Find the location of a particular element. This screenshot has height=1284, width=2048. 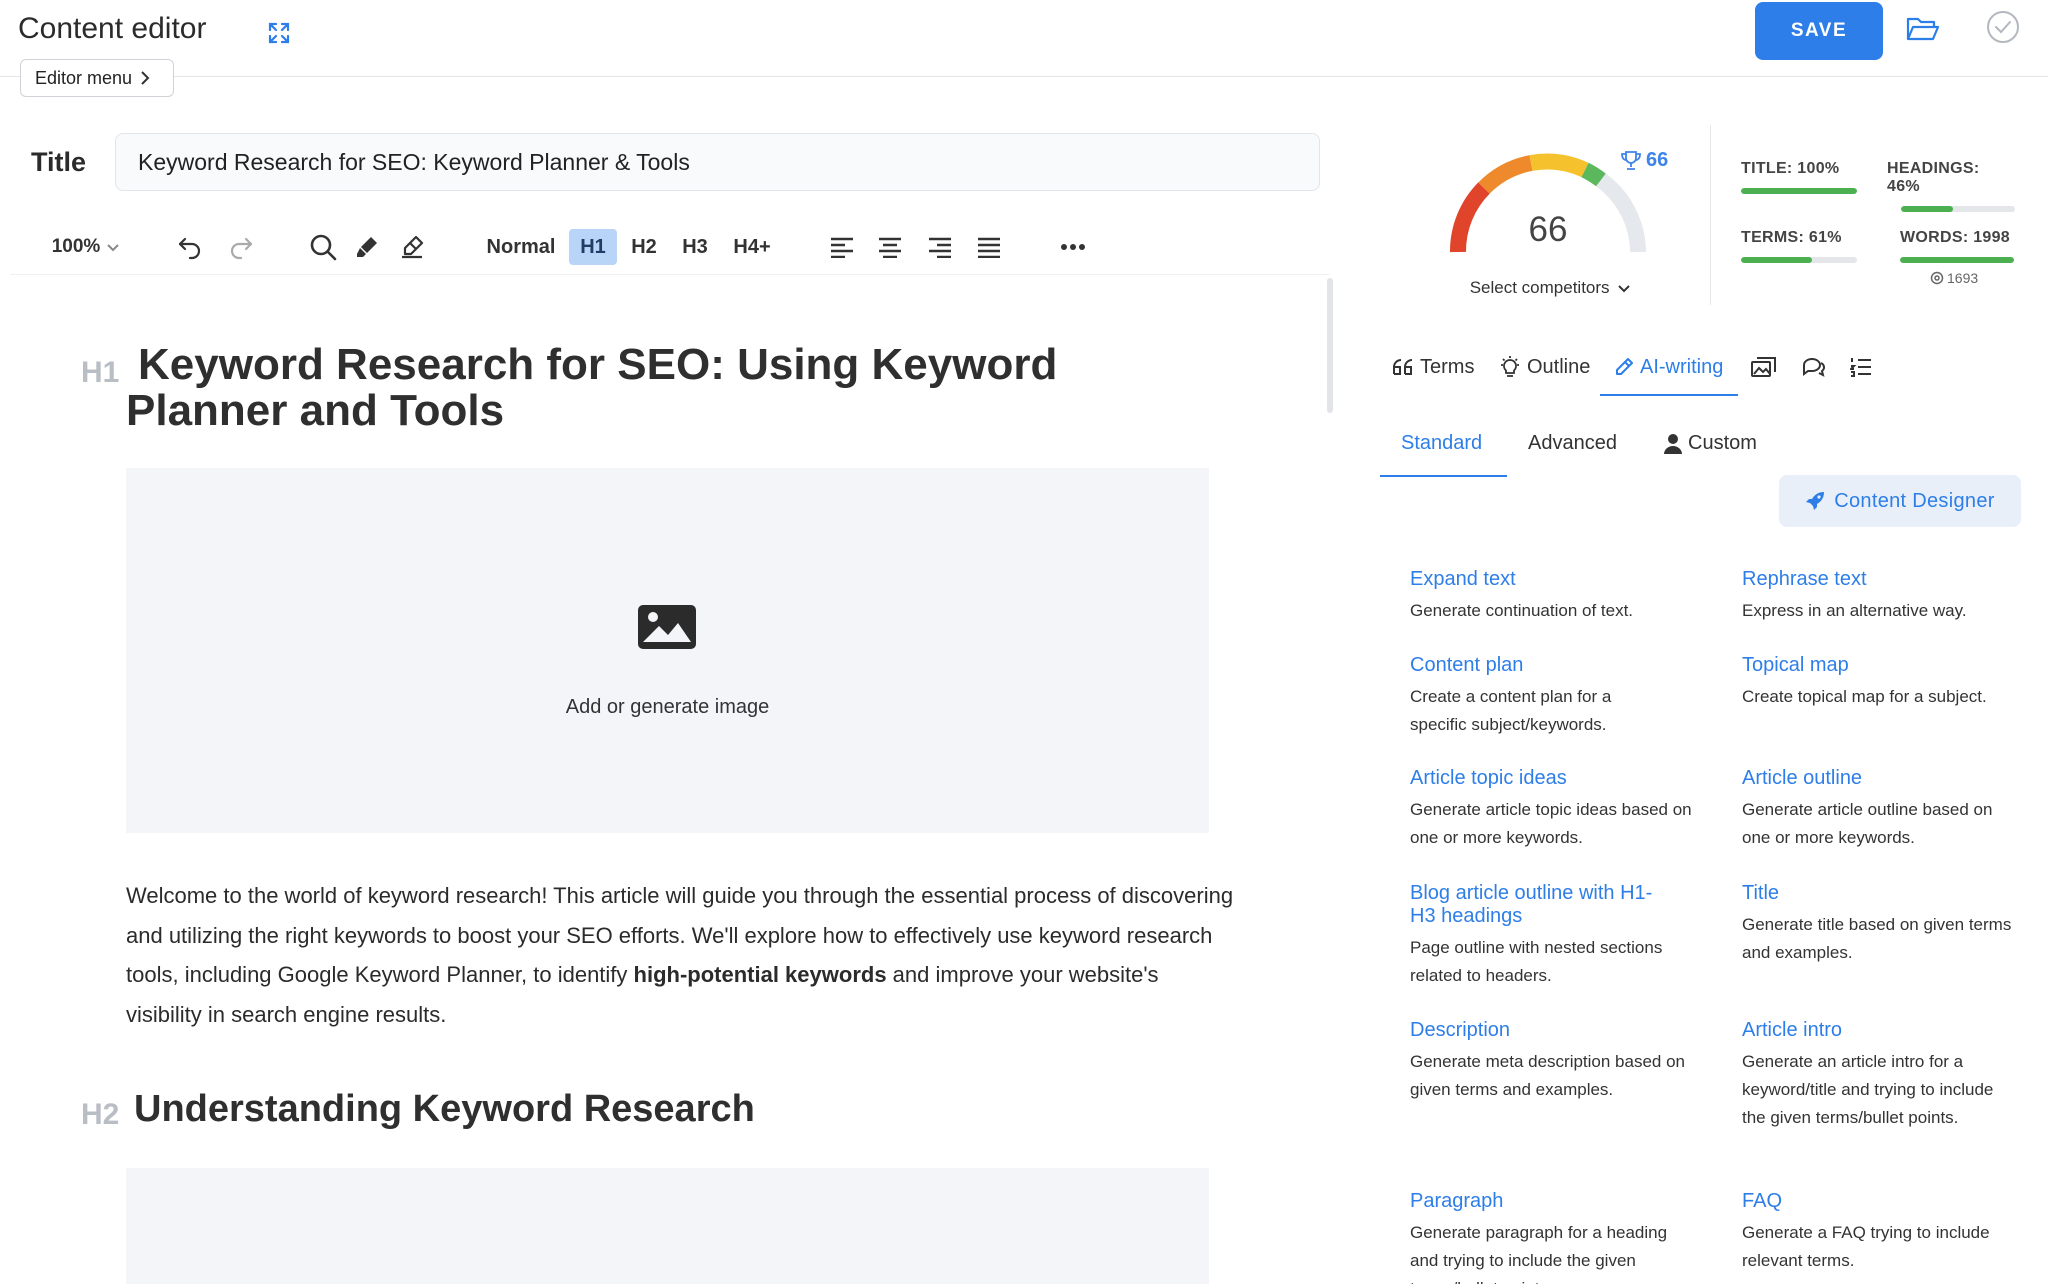

rocket-icon is located at coordinates (1815, 501).